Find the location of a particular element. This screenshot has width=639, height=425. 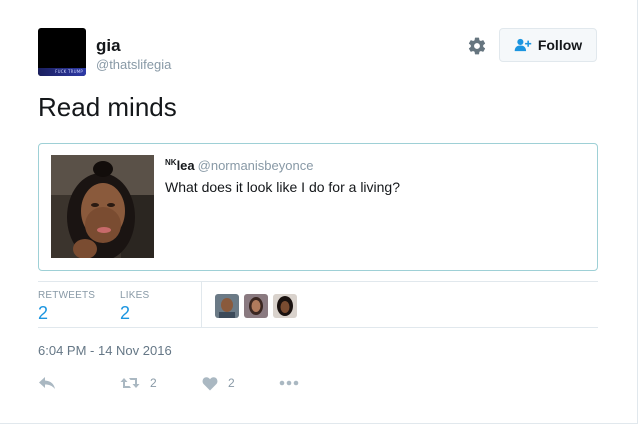

tweet-timestamp: 6:04 PM - 14 Nov 2016 is located at coordinates (105, 350).